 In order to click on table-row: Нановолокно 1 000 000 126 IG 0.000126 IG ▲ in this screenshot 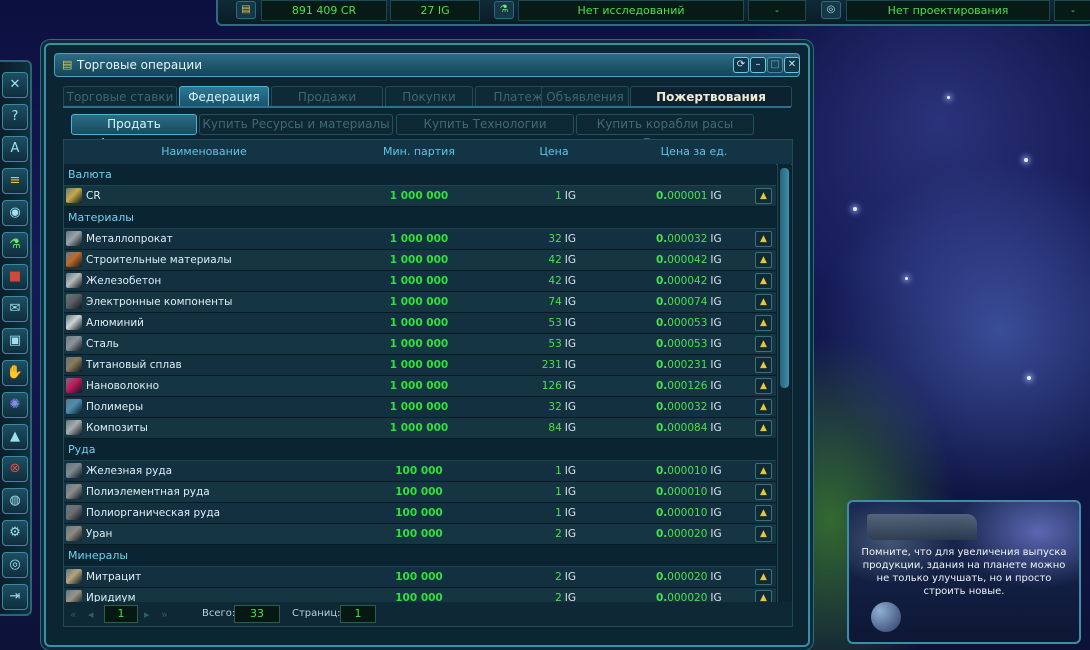, I will do `click(420, 386)`.